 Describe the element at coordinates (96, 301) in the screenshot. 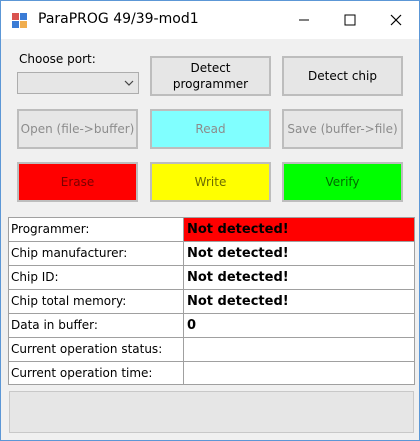

I see `chip-memory-label: Chip total memory:` at that location.